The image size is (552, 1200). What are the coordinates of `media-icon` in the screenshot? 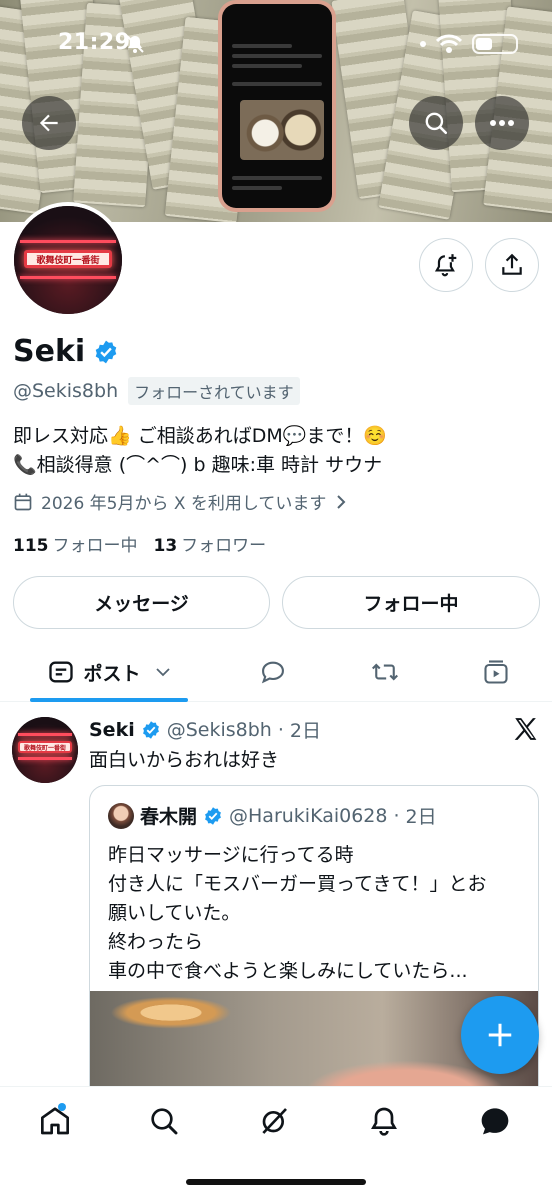 It's located at (496, 672).